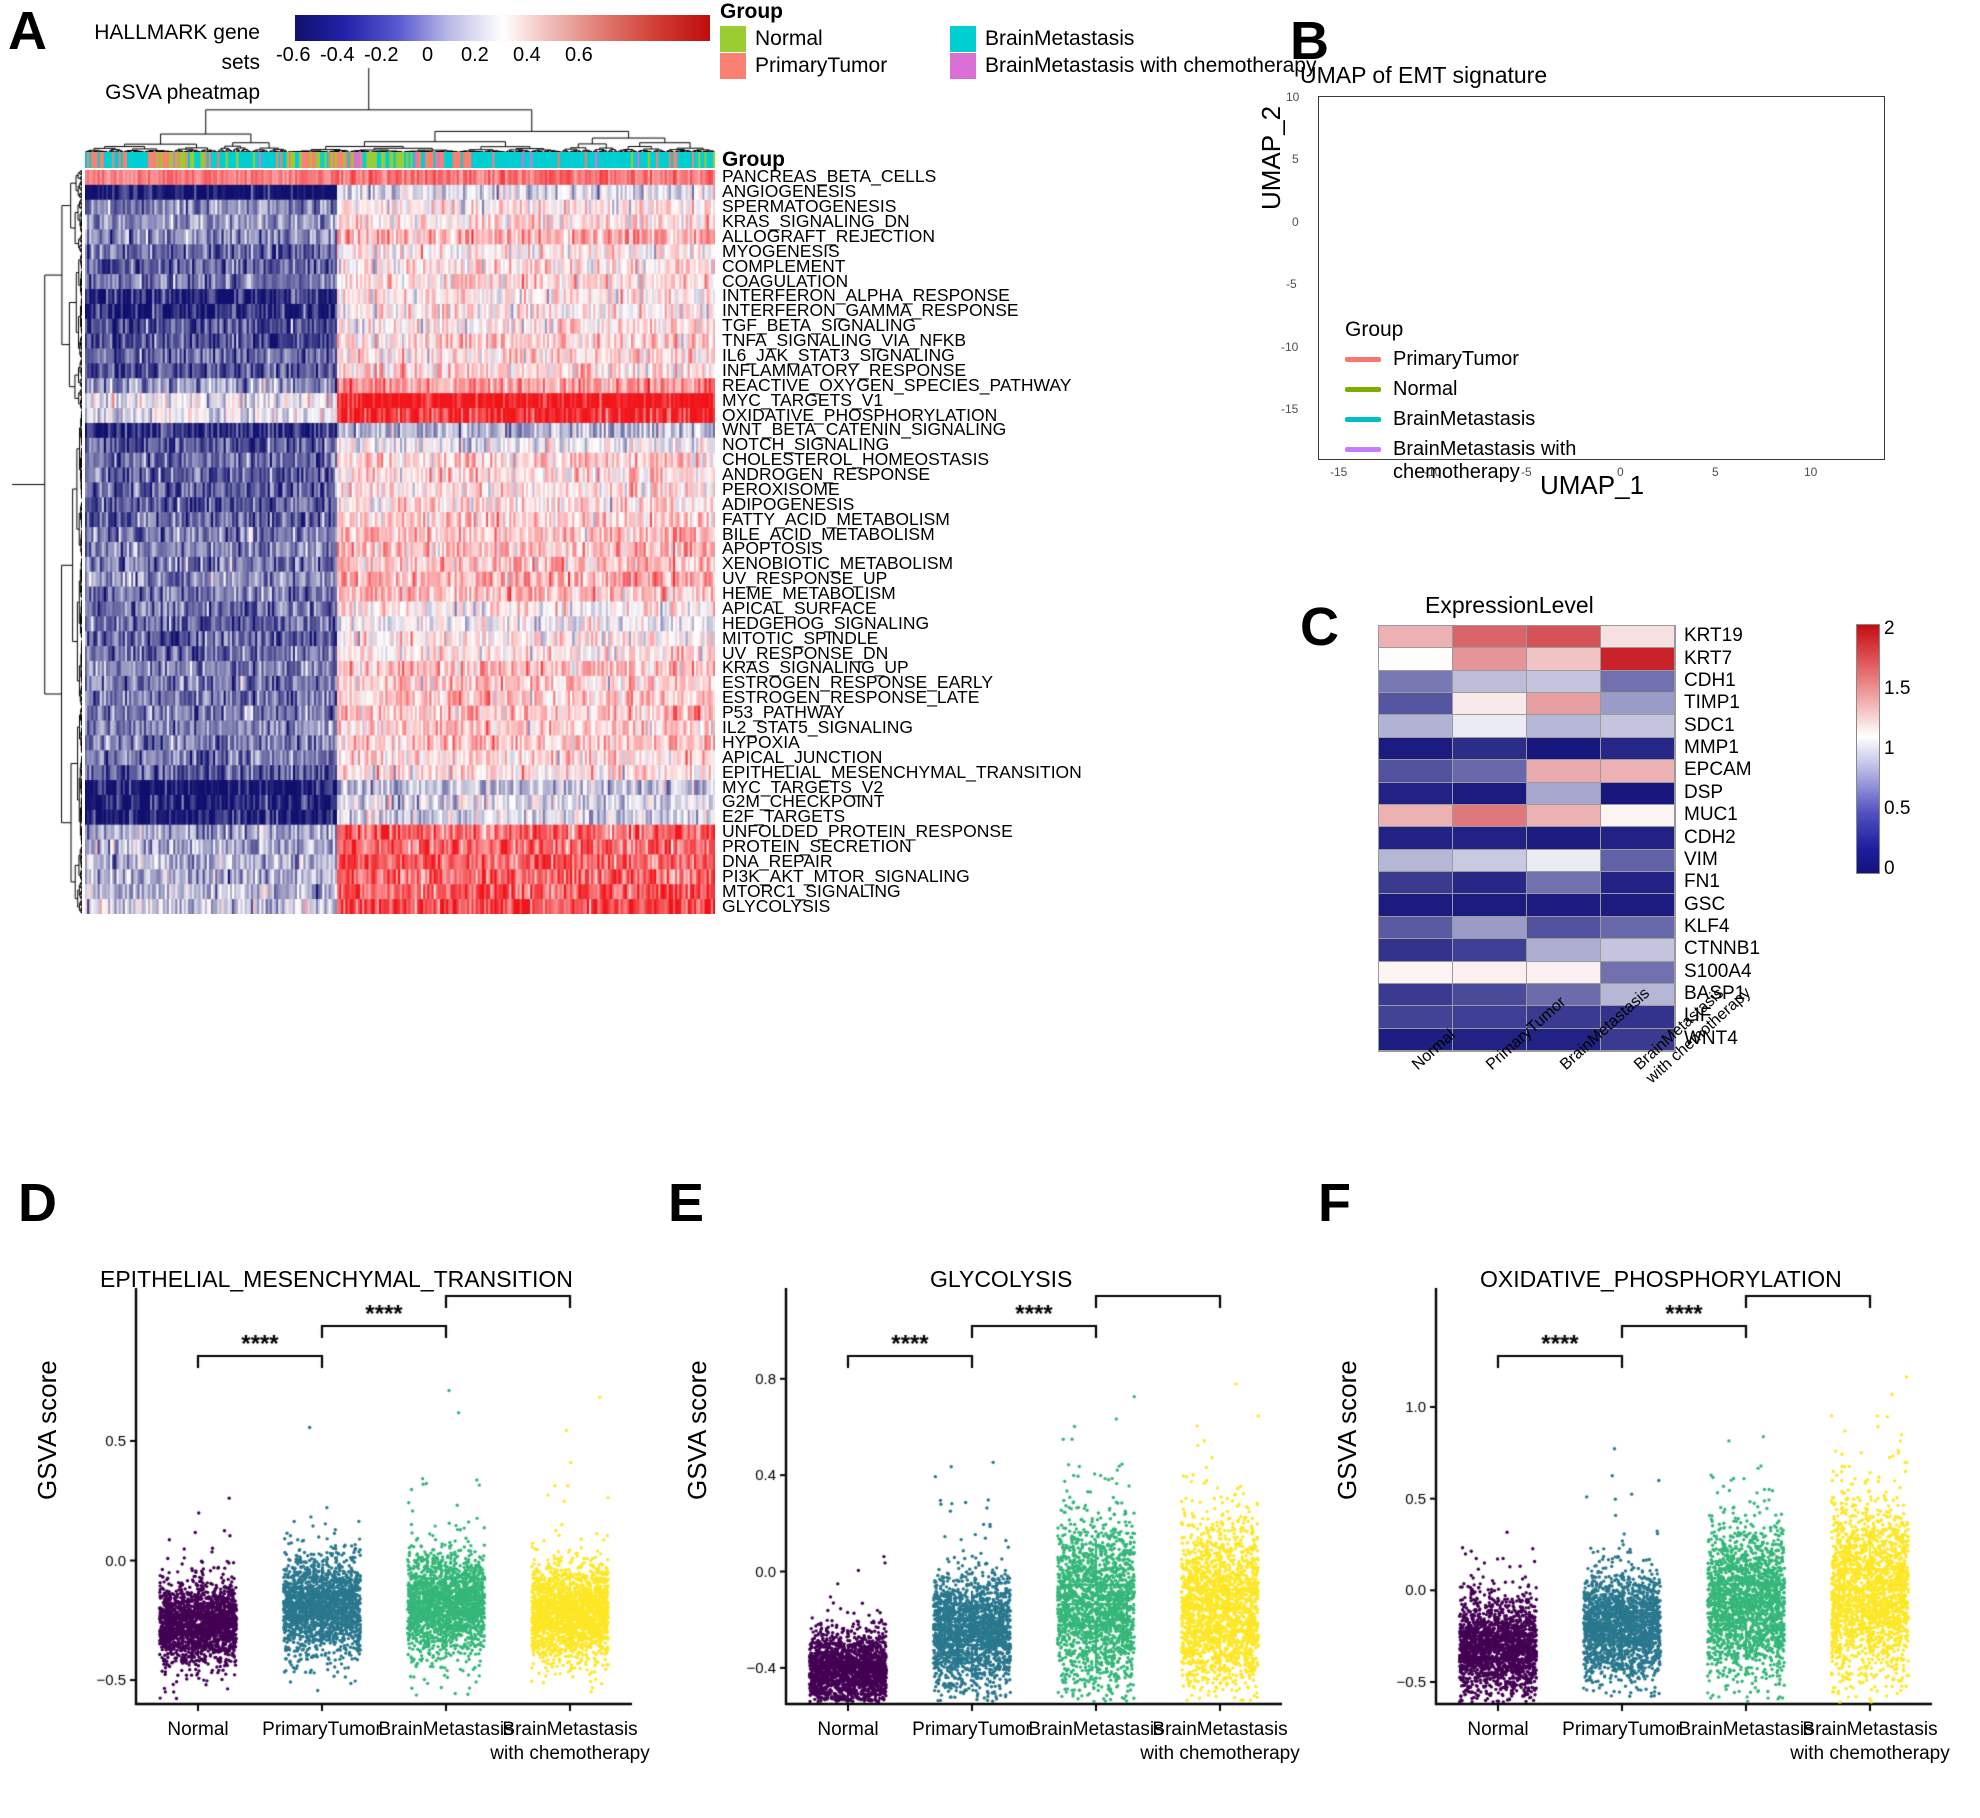 The image size is (1980, 1818). What do you see at coordinates (1704, 792) in the screenshot?
I see `expression-row-label: DSP` at bounding box center [1704, 792].